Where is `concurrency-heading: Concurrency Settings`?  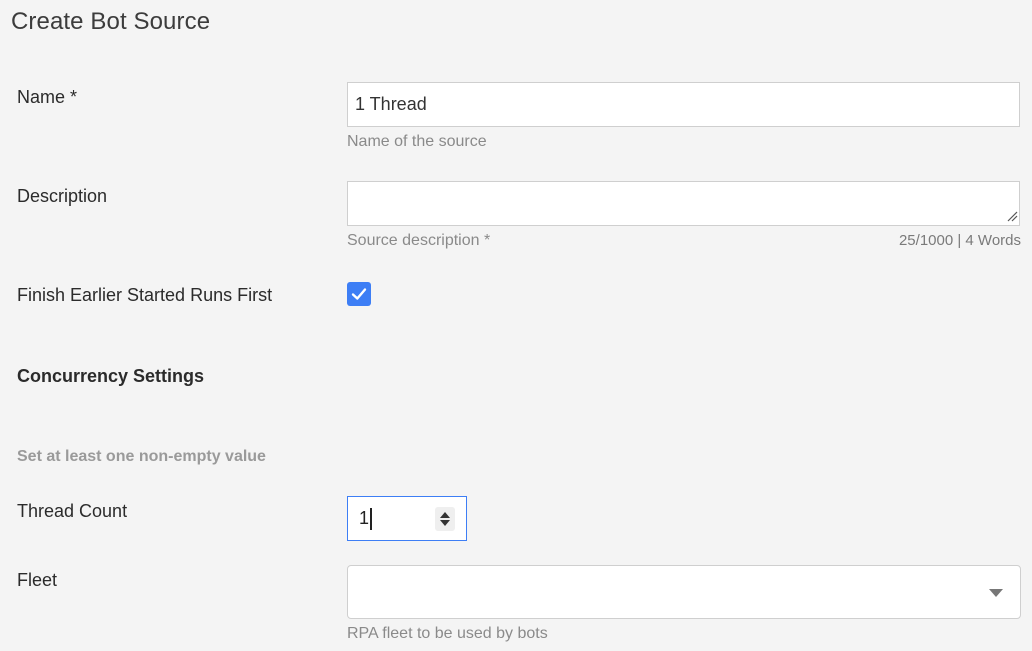
concurrency-heading: Concurrency Settings is located at coordinates (111, 376).